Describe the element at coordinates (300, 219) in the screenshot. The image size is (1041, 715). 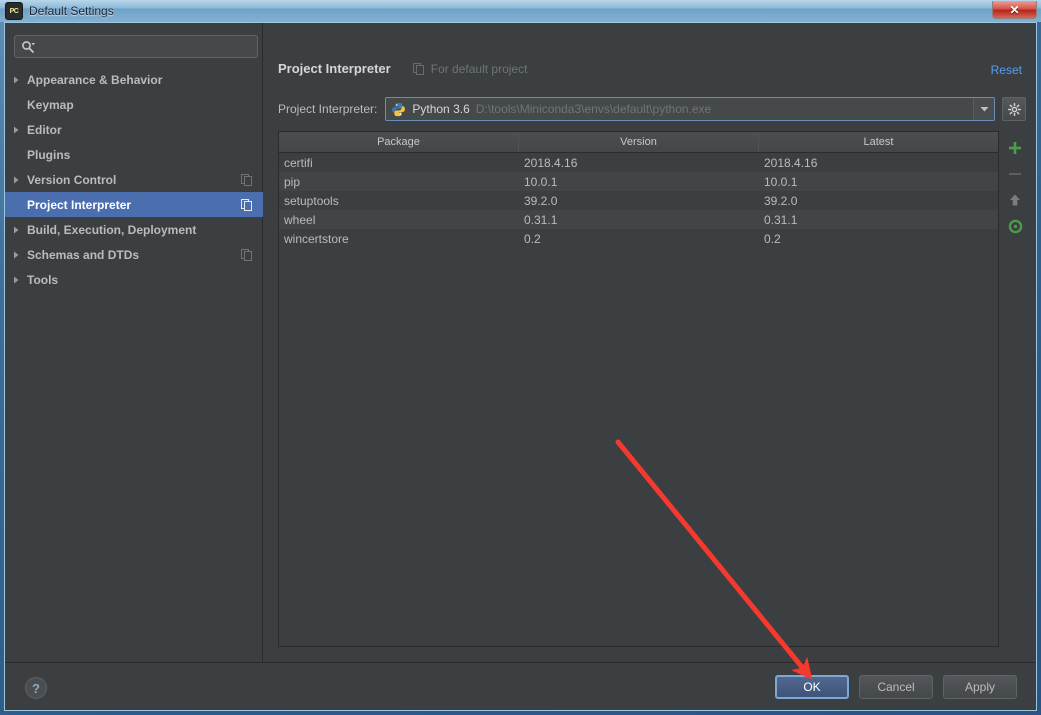
I see `cell-package: wheel` at that location.